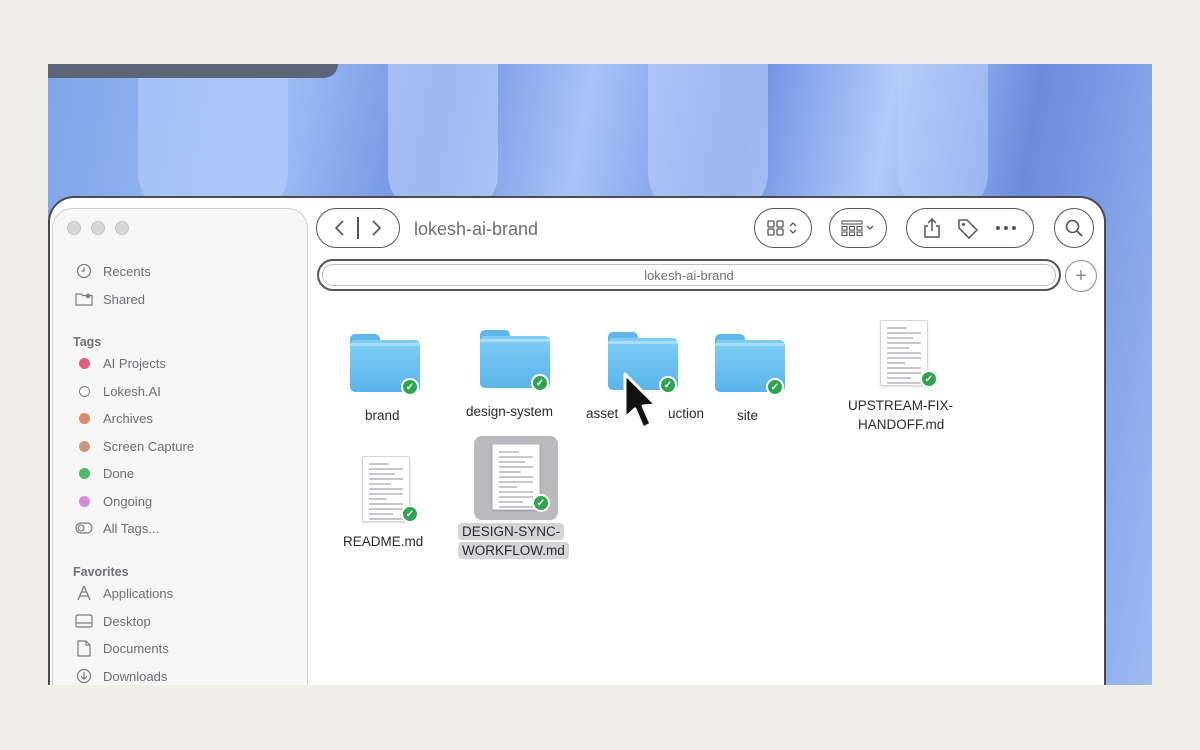  Describe the element at coordinates (132, 391) in the screenshot. I see `sidebar-item-label: Lokesh.AI` at that location.